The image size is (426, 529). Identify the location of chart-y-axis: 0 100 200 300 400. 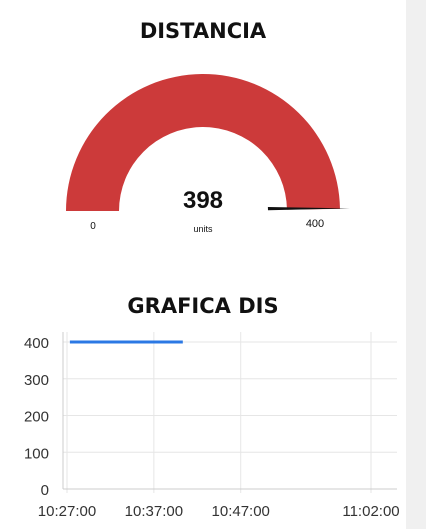
(36, 417).